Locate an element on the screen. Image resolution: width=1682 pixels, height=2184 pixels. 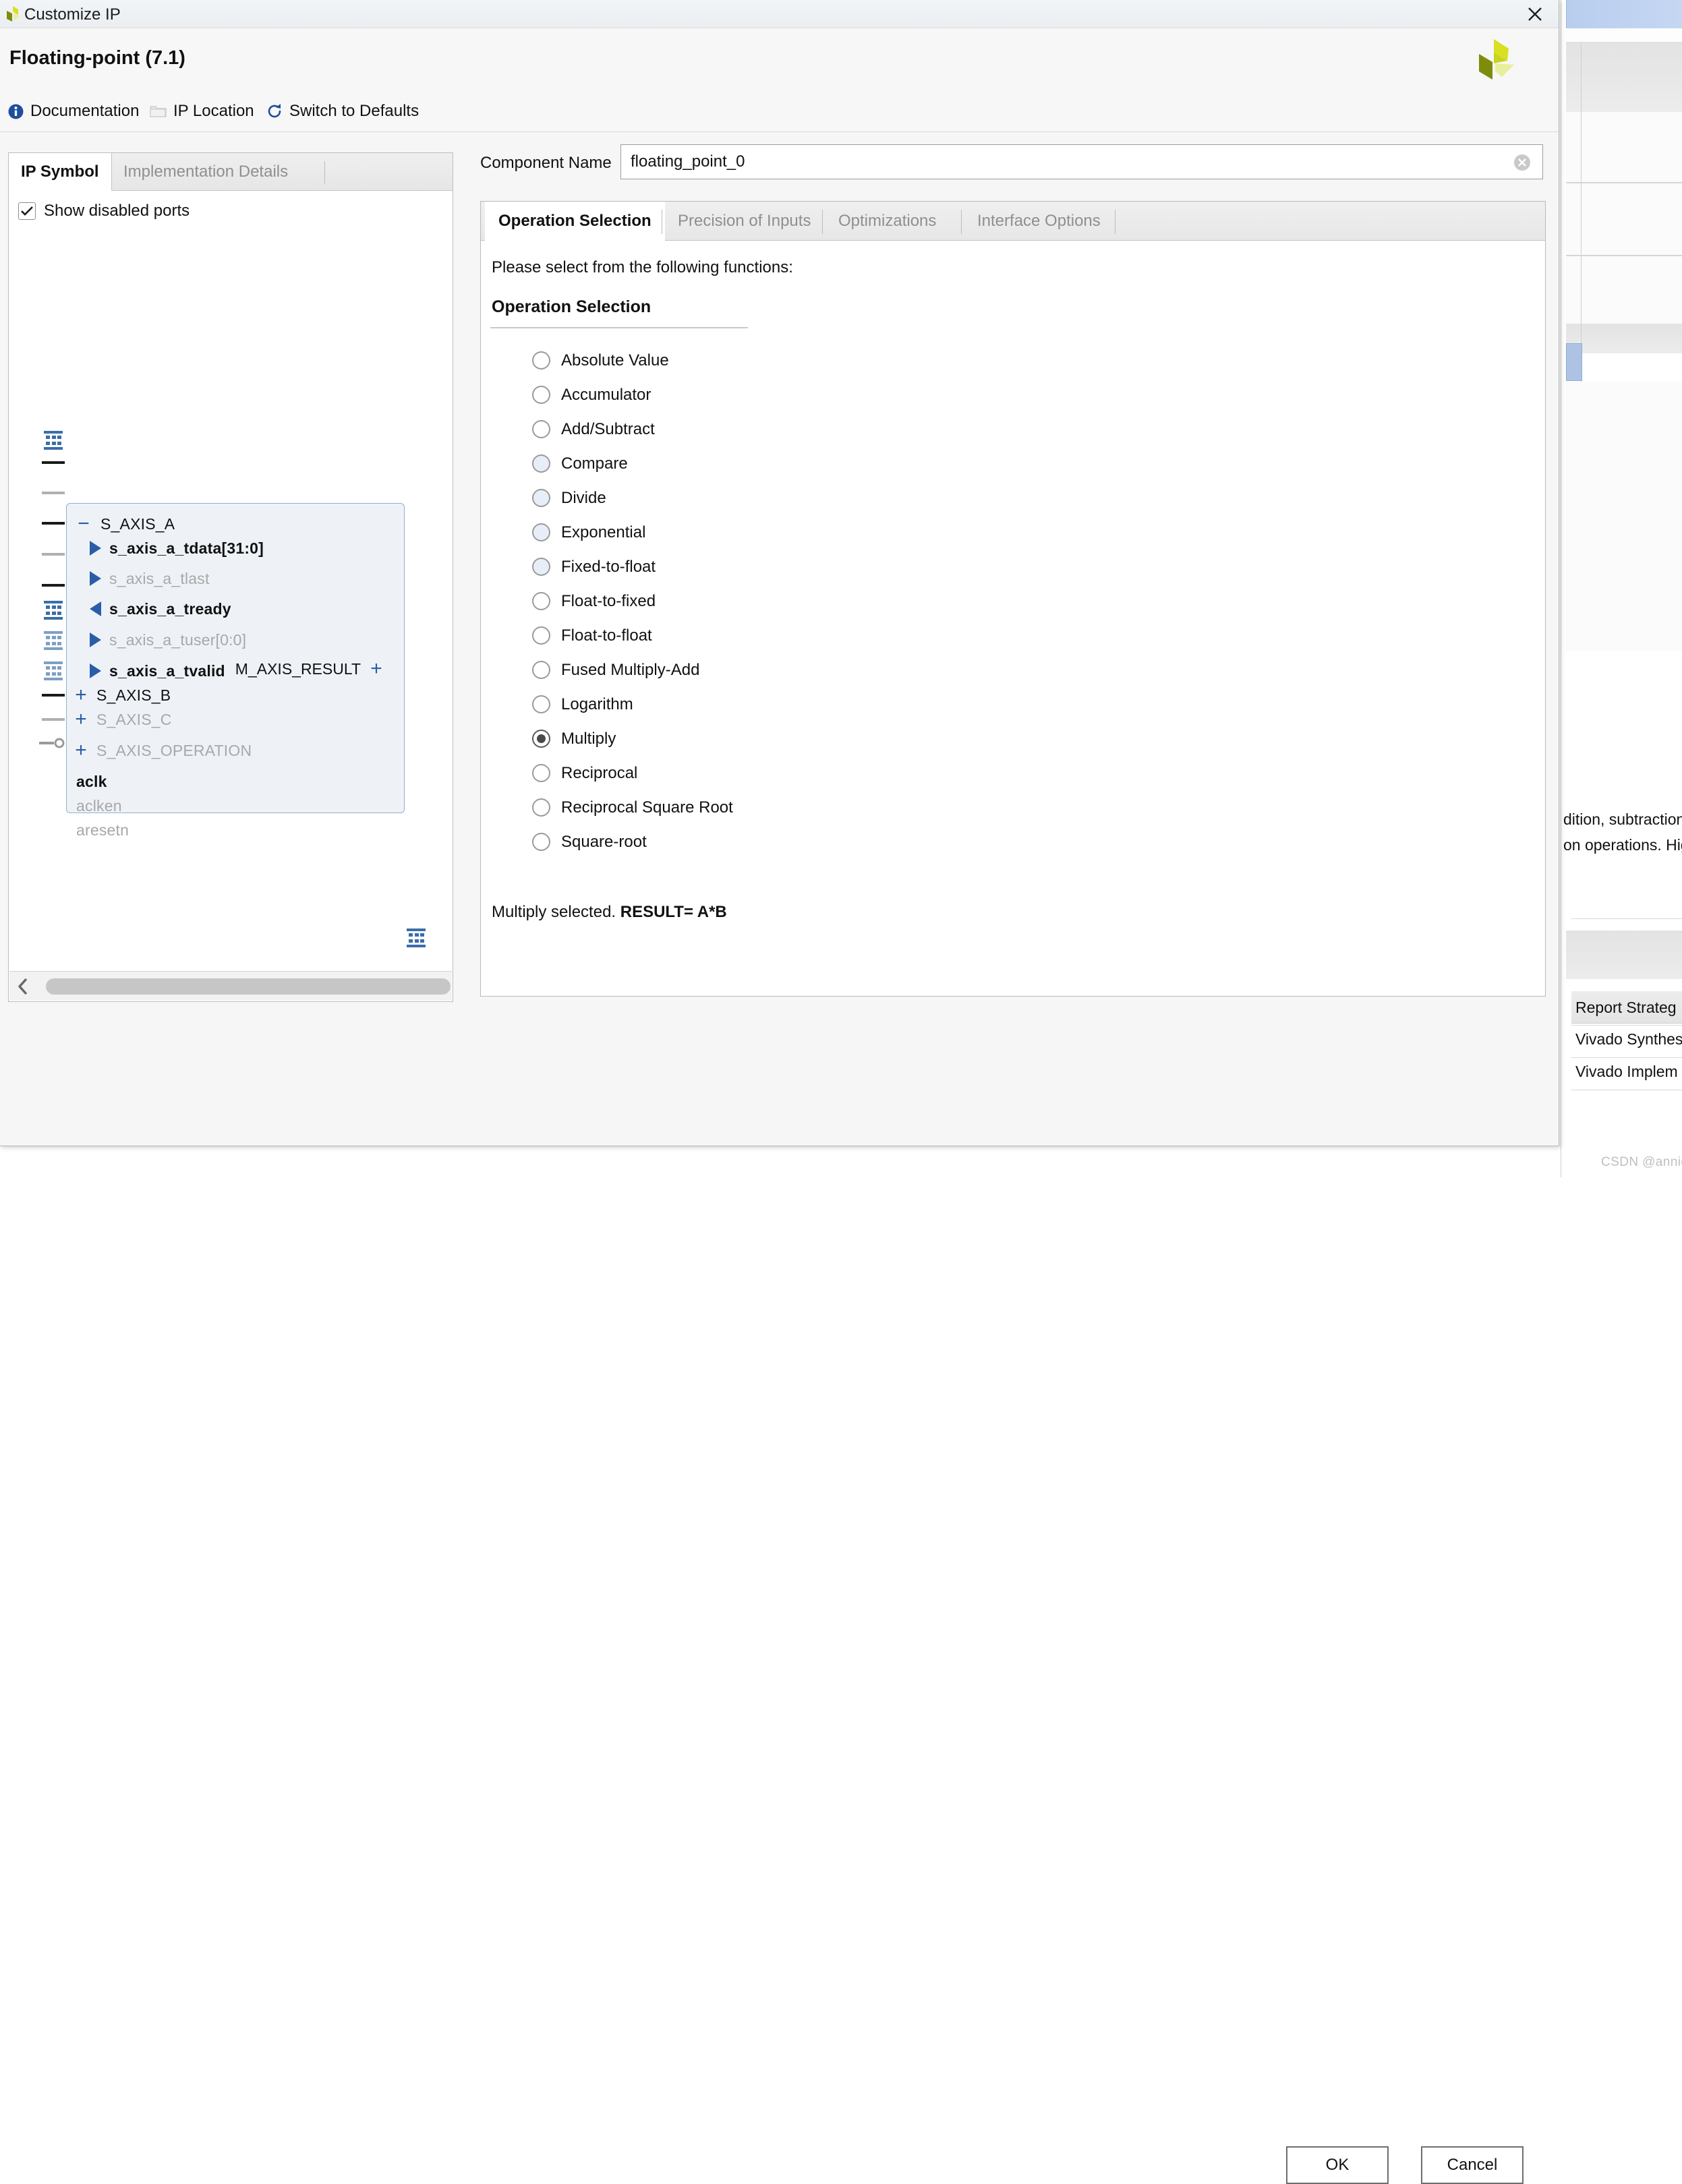
radio-option-float-to-float: Float-to-float is located at coordinates (632, 635).